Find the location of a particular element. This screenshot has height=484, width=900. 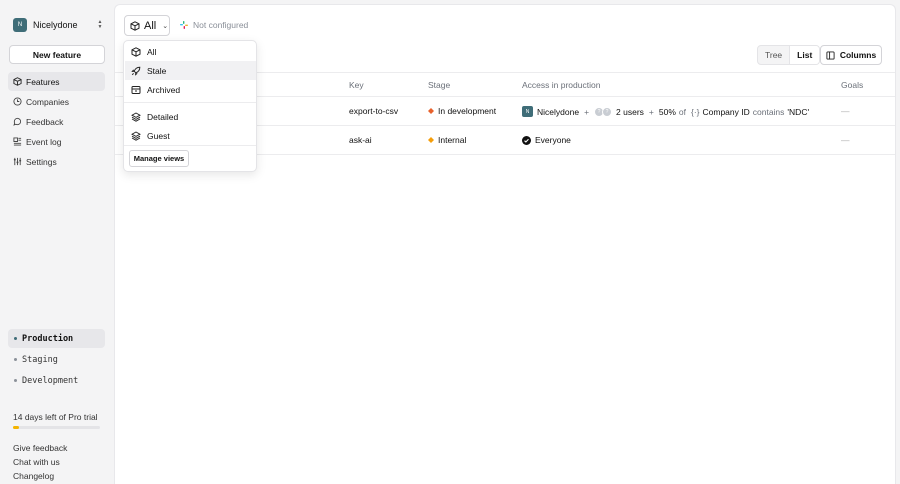

view-toggle: Tree List is located at coordinates (789, 55).